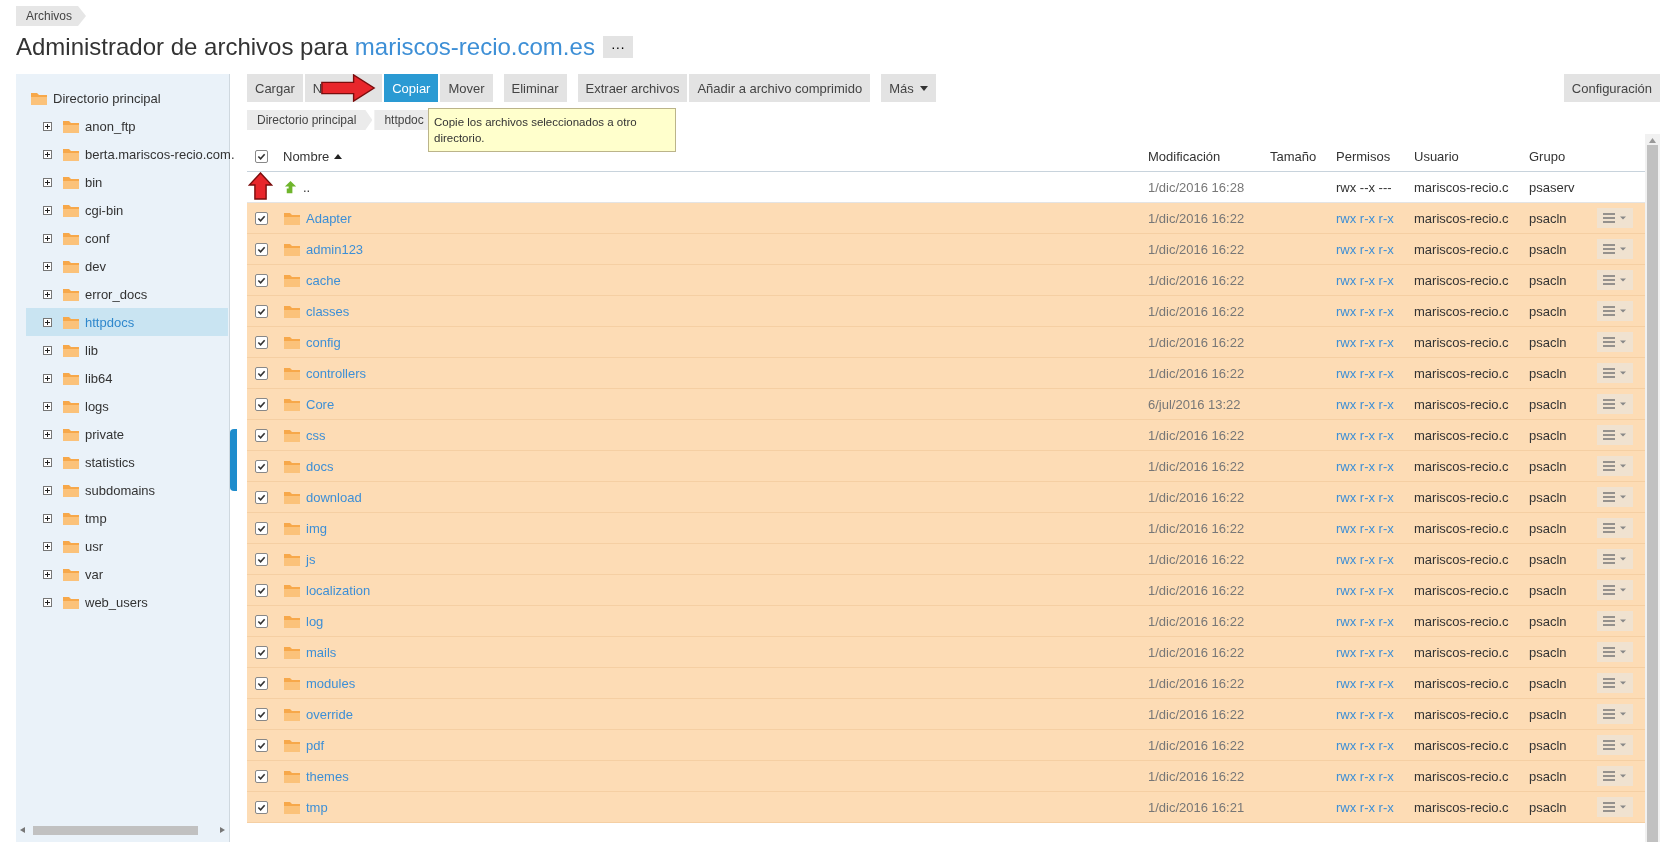  What do you see at coordinates (1559, 156) in the screenshot?
I see `column-header: Grupo` at bounding box center [1559, 156].